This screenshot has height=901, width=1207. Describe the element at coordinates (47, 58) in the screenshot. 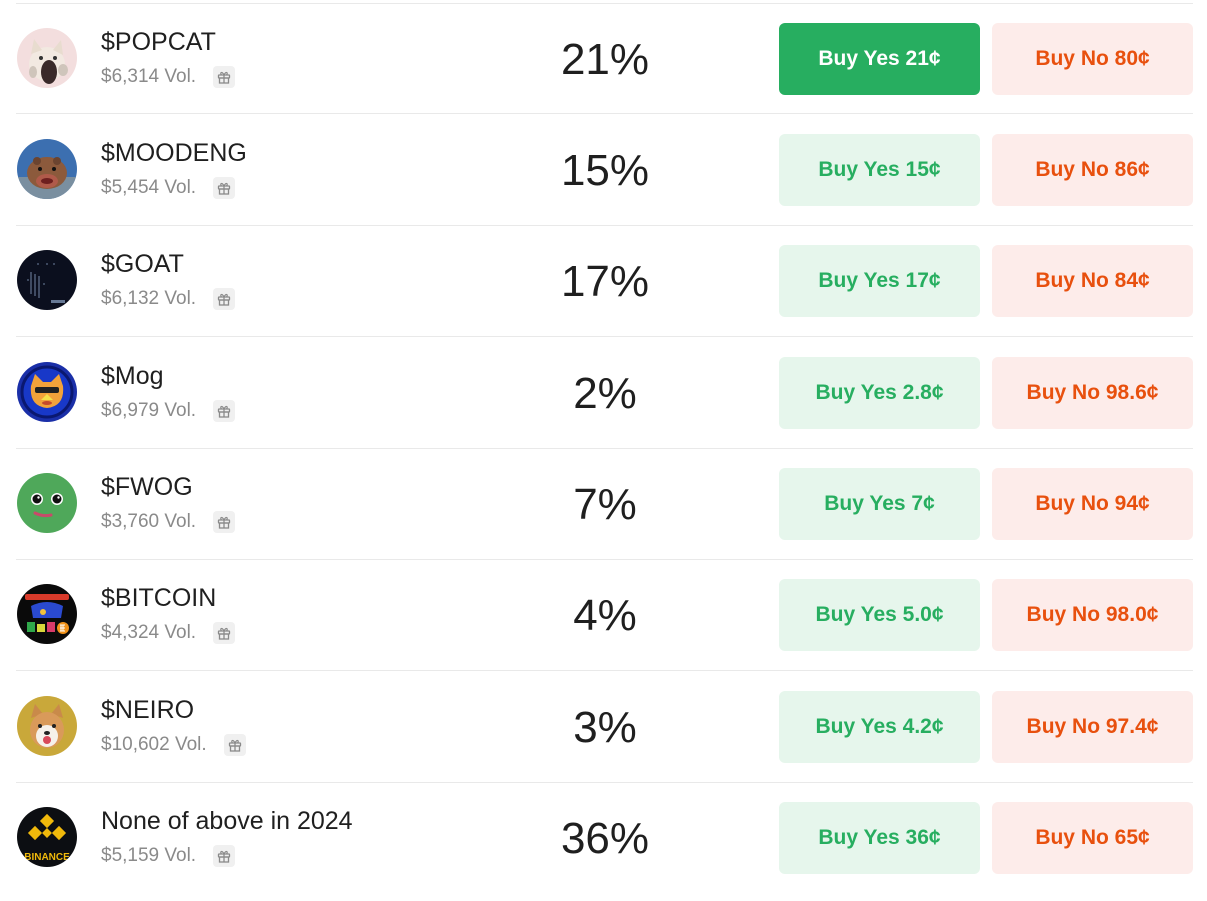

I see `popcat-avatar-icon` at that location.